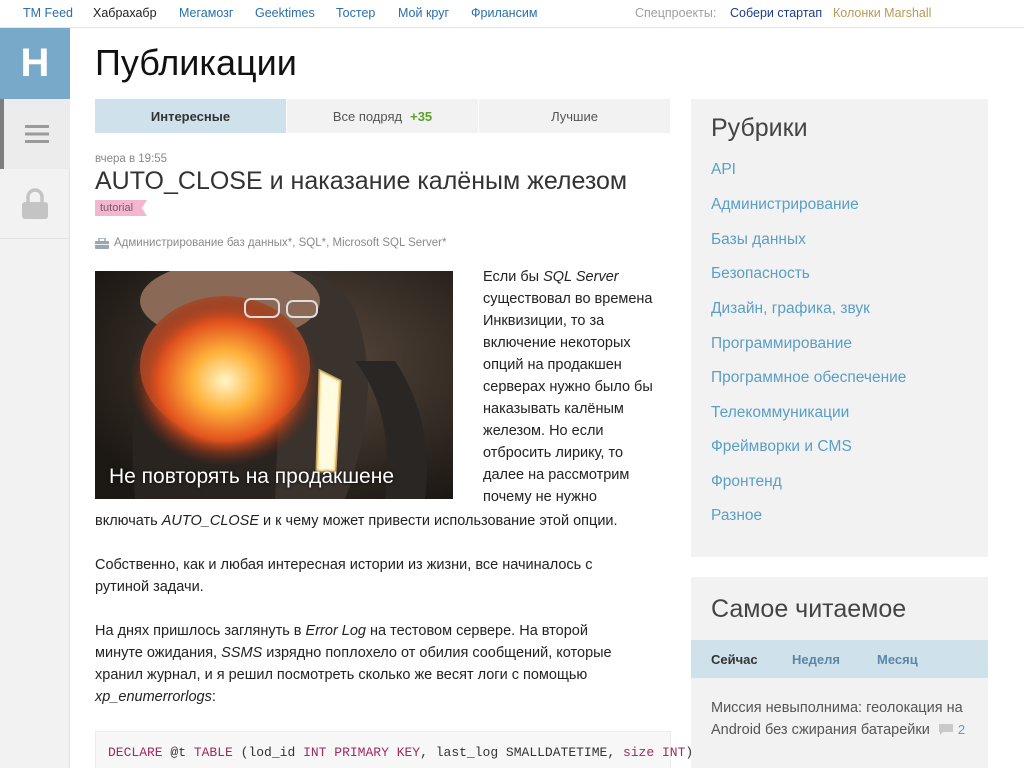 Image resolution: width=1024 pixels, height=768 pixels. What do you see at coordinates (102, 243) in the screenshot?
I see `hub-icon` at bounding box center [102, 243].